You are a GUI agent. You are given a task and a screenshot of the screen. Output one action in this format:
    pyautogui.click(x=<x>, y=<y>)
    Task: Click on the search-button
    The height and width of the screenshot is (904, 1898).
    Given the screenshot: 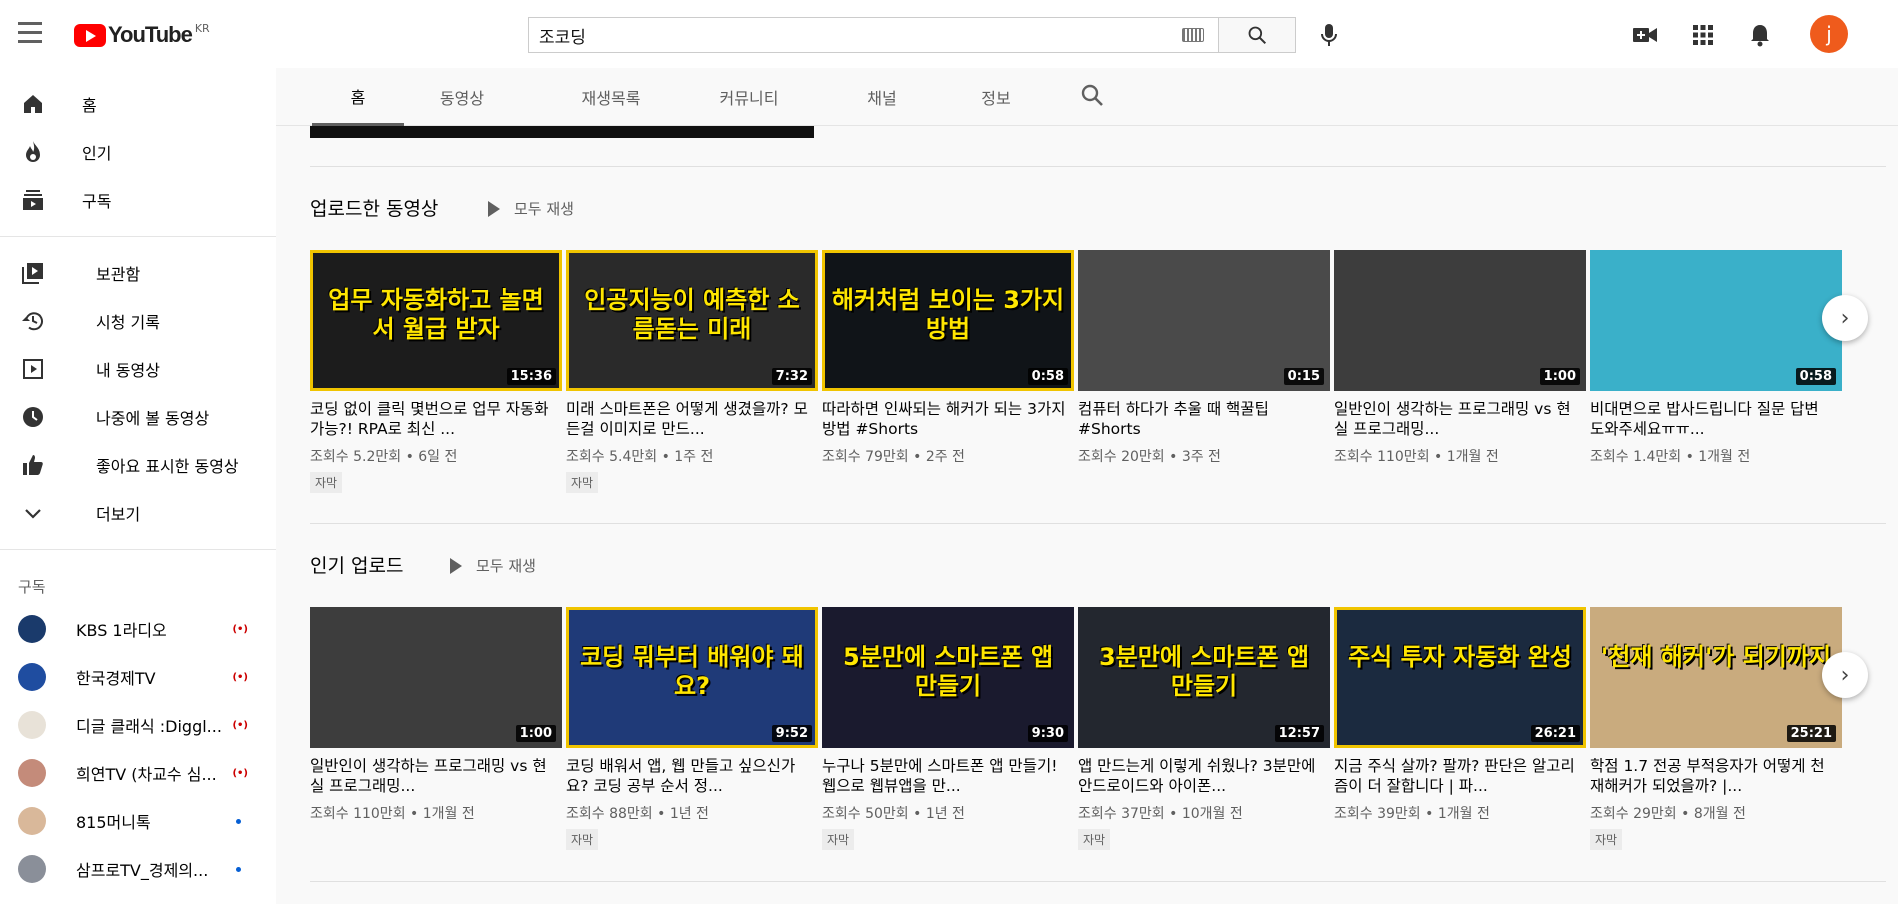 What is the action you would take?
    pyautogui.click(x=1257, y=35)
    